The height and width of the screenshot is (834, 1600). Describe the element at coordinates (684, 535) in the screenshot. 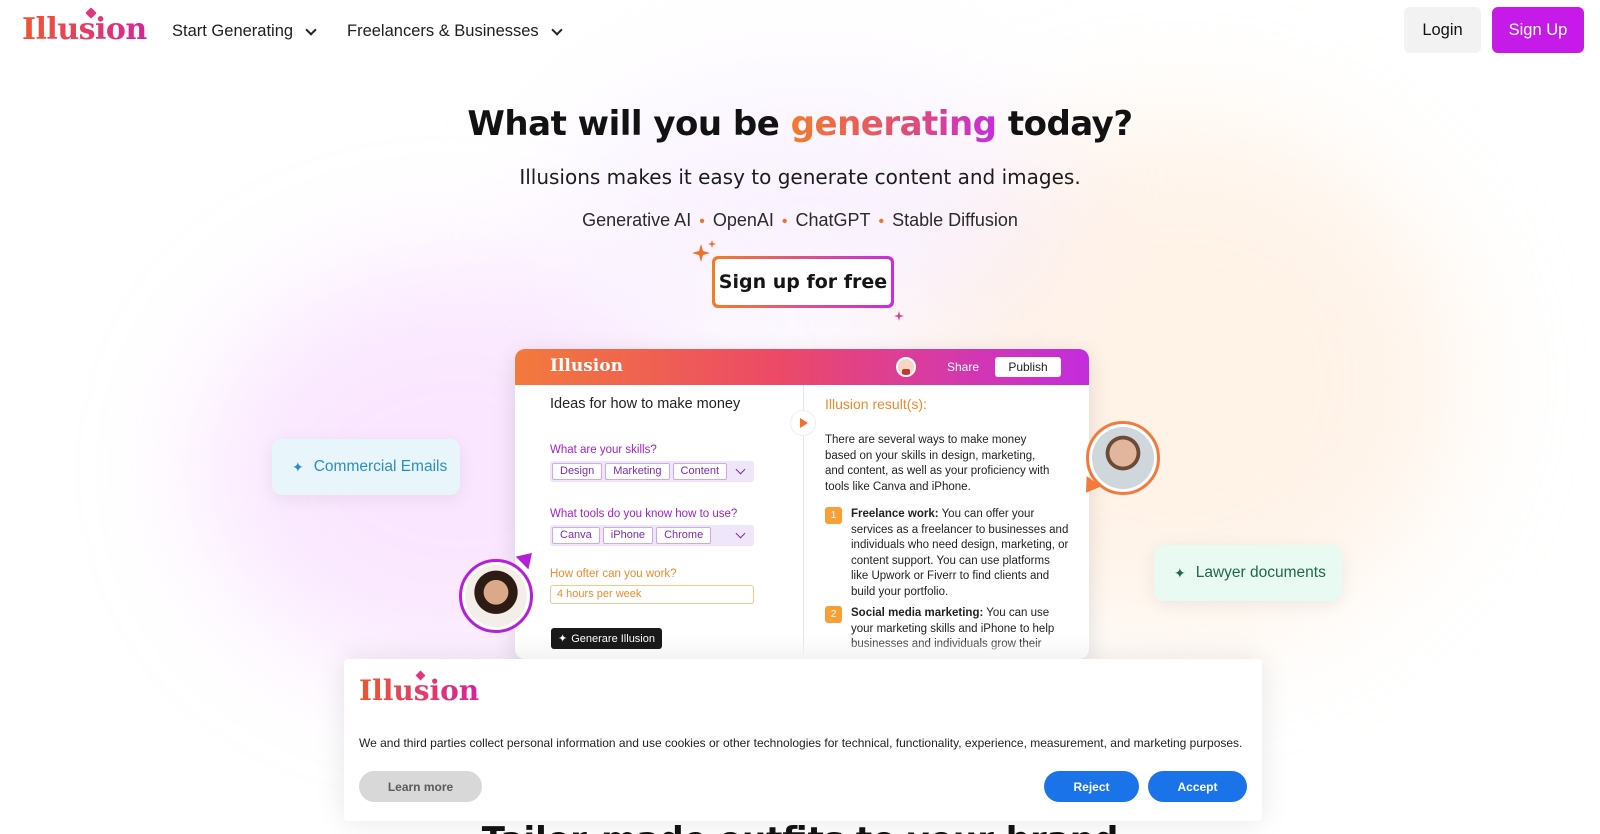

I see `chip: Chrome` at that location.